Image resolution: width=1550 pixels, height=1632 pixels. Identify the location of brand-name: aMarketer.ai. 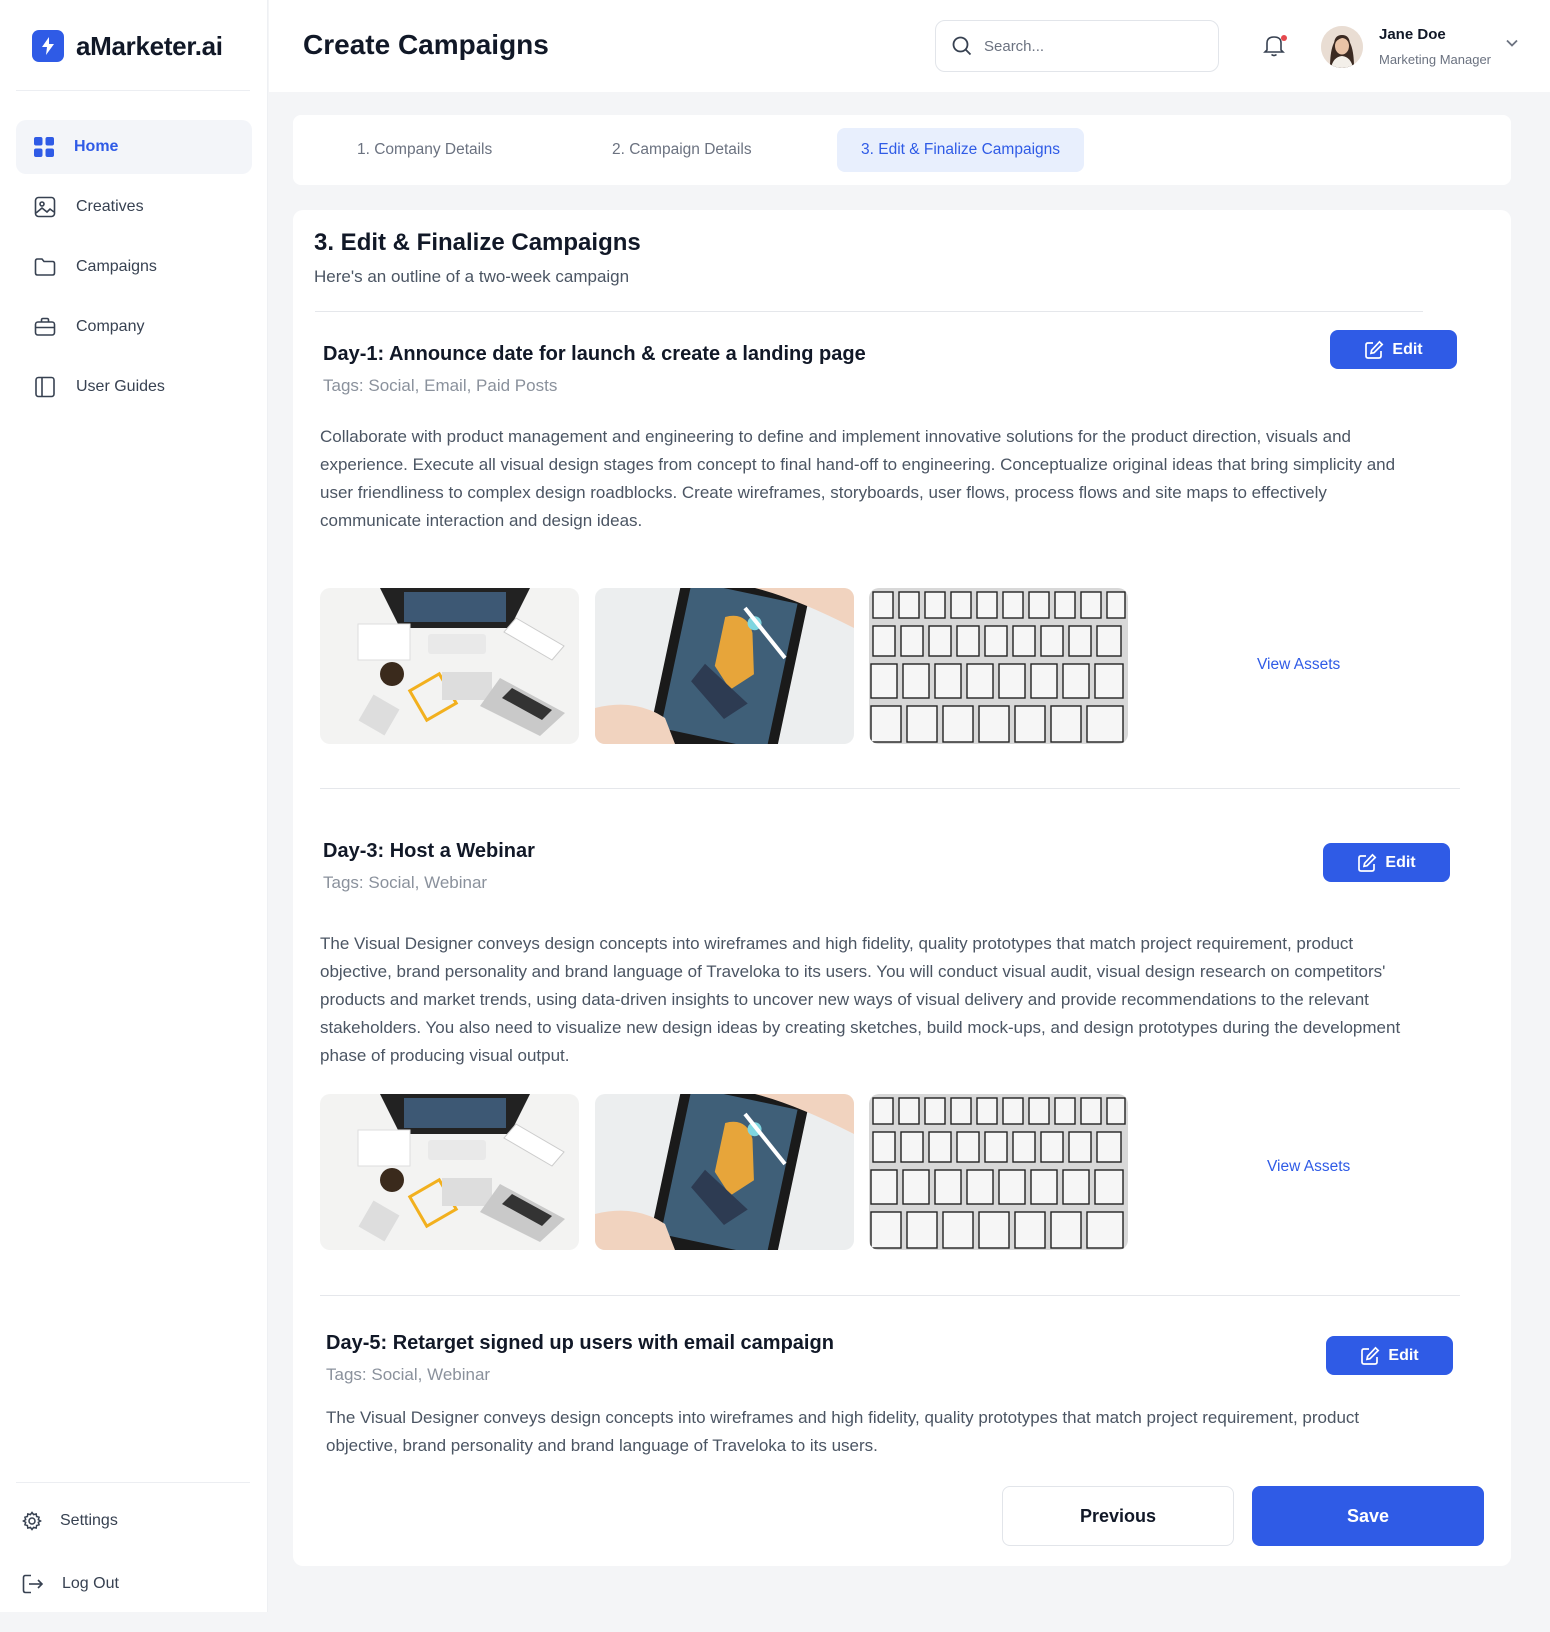
(149, 45).